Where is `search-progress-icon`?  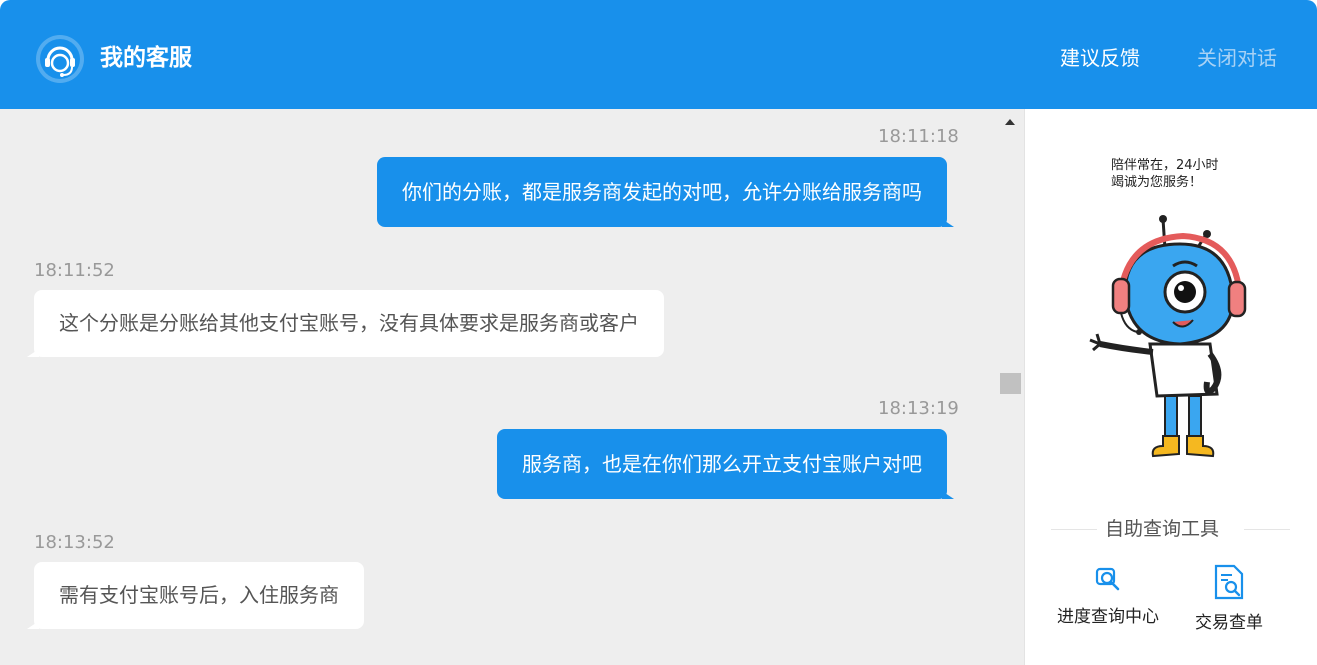 search-progress-icon is located at coordinates (1107, 579).